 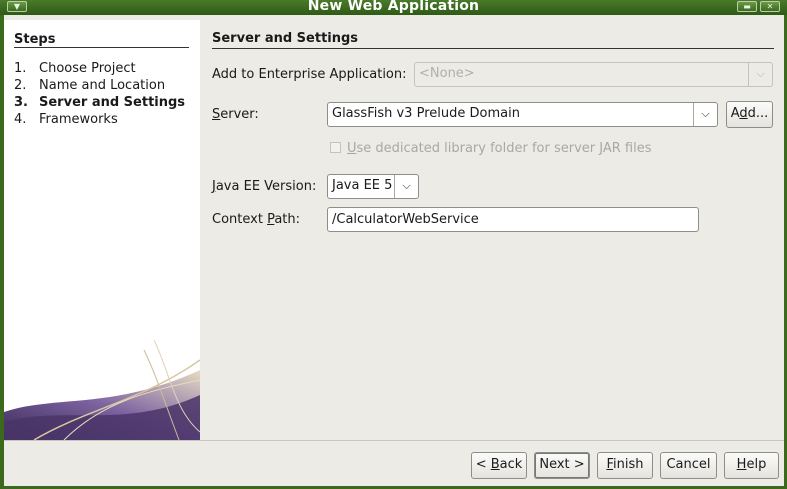 What do you see at coordinates (426, 113) in the screenshot?
I see `server-value: GlassFish v3 Prelude Domain` at bounding box center [426, 113].